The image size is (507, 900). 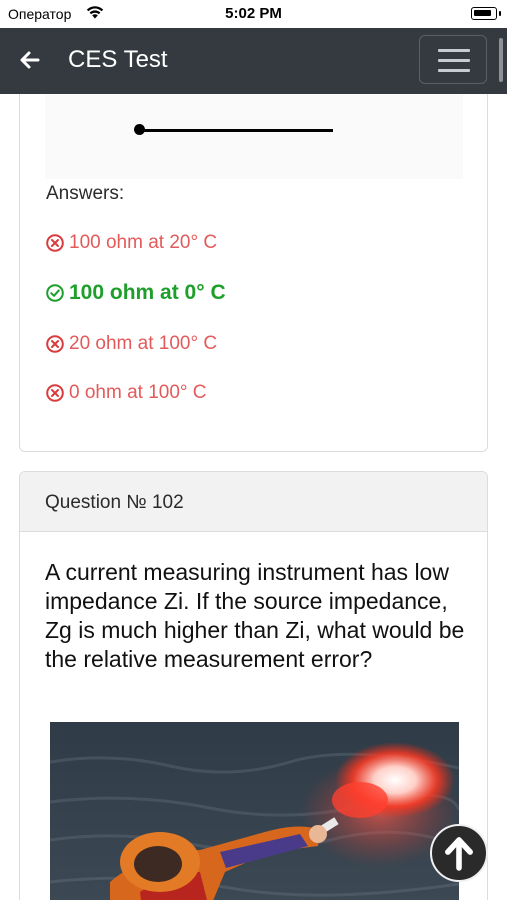 I want to click on question-header: Question № 102, so click(x=253, y=502).